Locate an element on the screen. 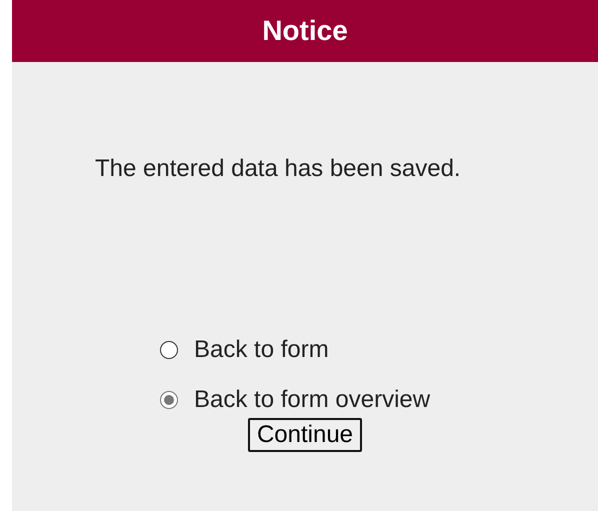  option-label: Back to form overview is located at coordinates (312, 400).